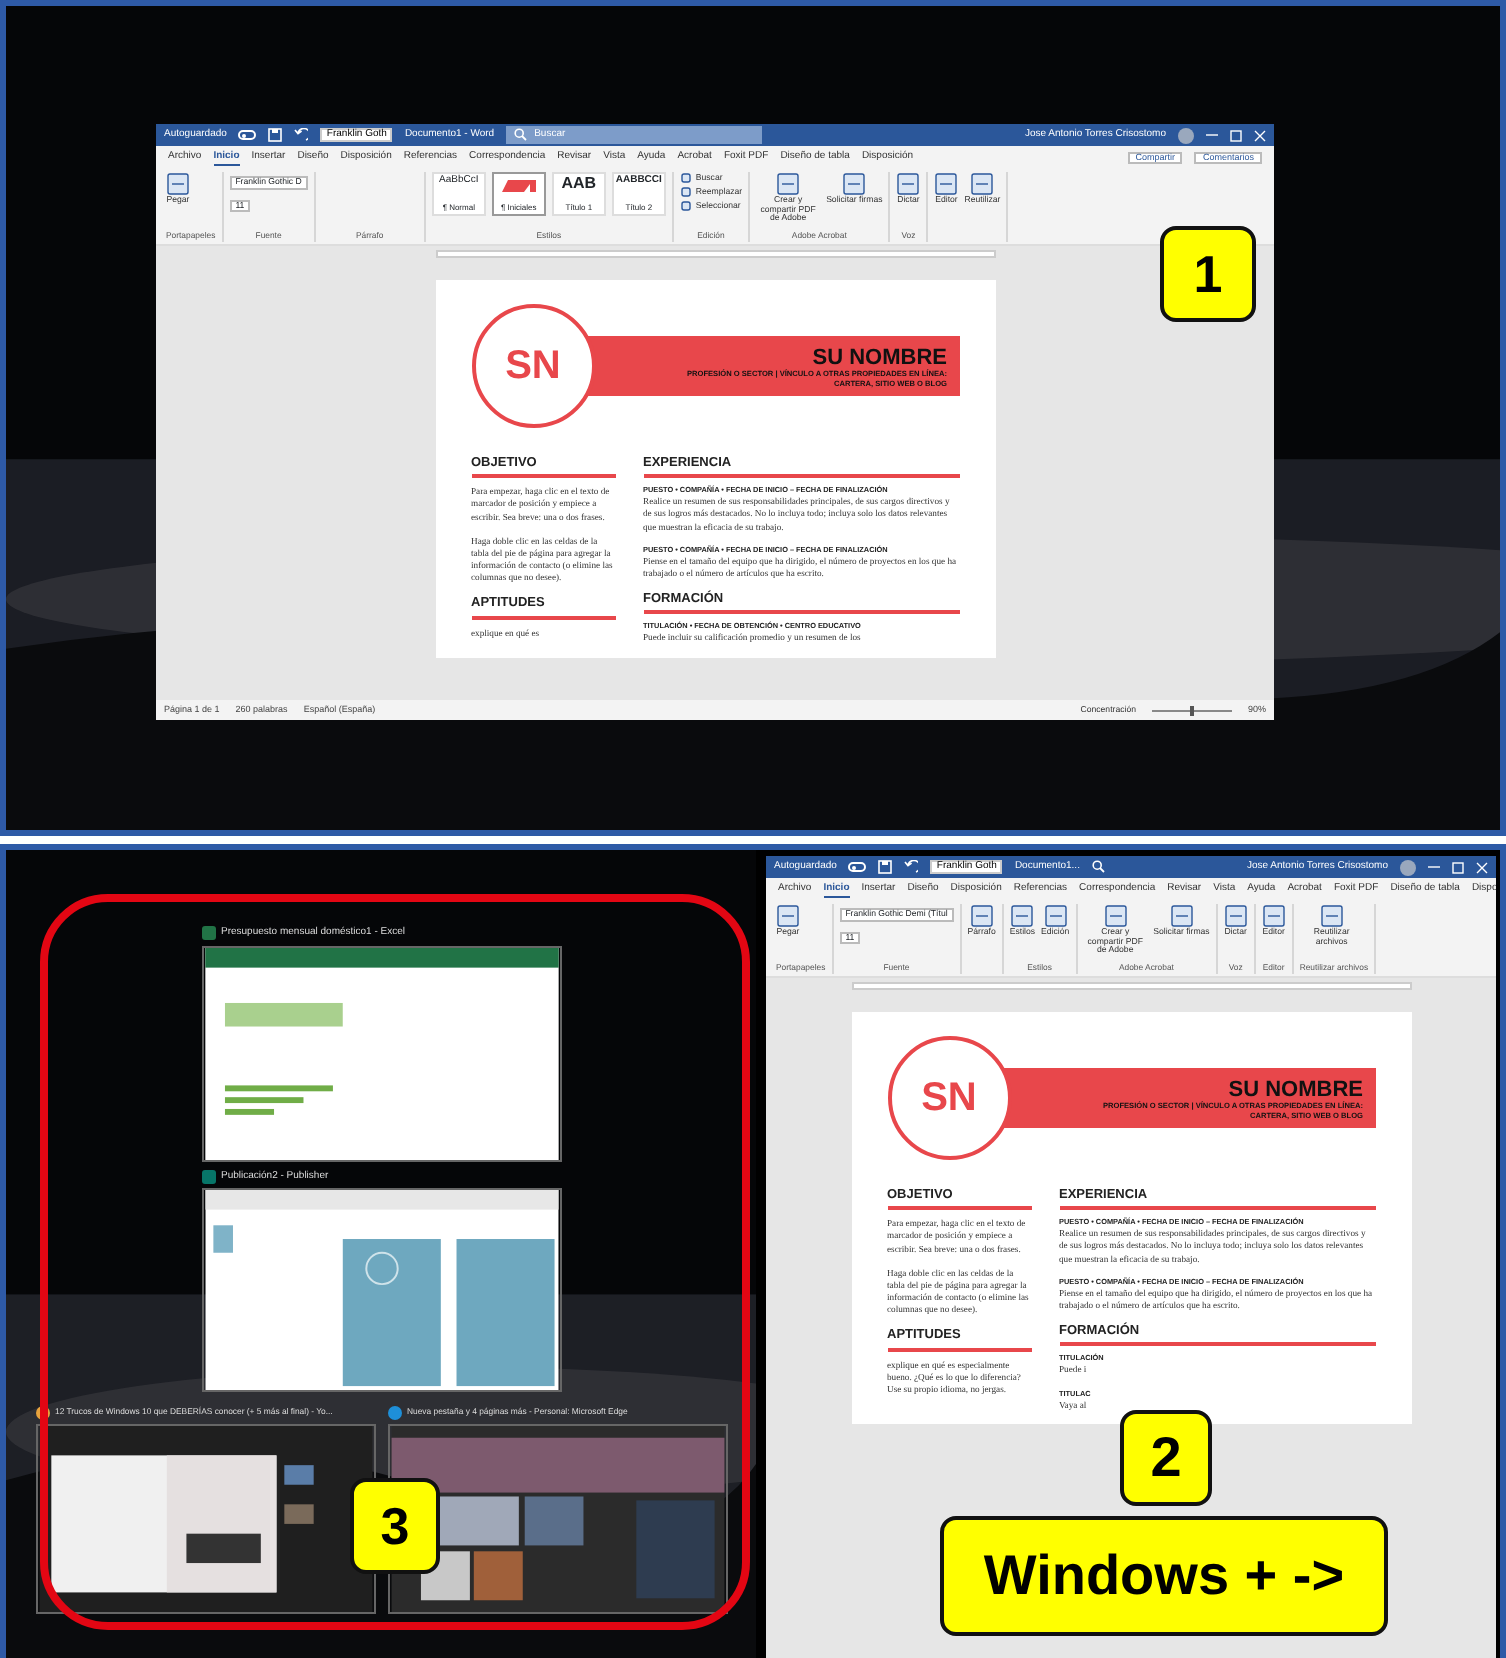 Image resolution: width=1506 pixels, height=1658 pixels. Describe the element at coordinates (1164, 1576) in the screenshot. I see `callout-label: Windows + ->` at that location.